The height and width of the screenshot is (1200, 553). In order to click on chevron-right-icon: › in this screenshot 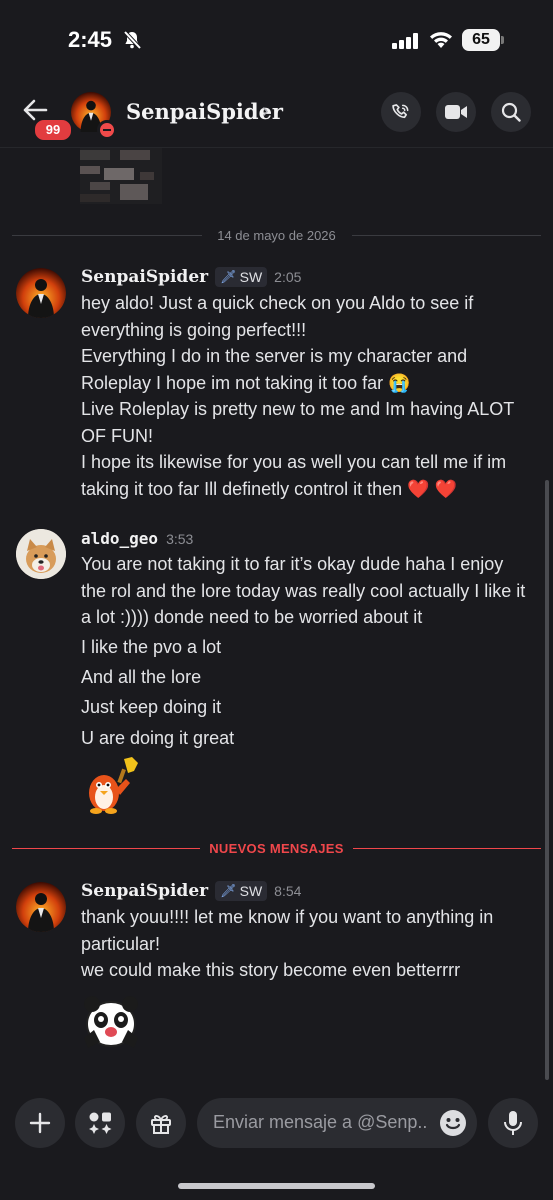, I will do `click(265, 111)`.